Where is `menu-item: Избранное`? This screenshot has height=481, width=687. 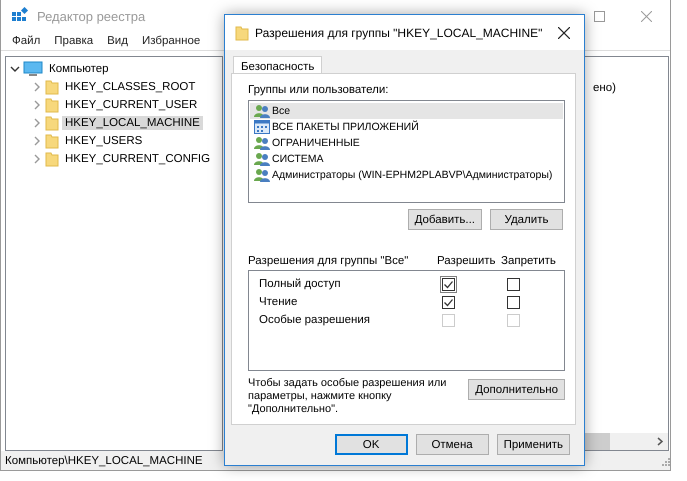 menu-item: Избранное is located at coordinates (171, 41).